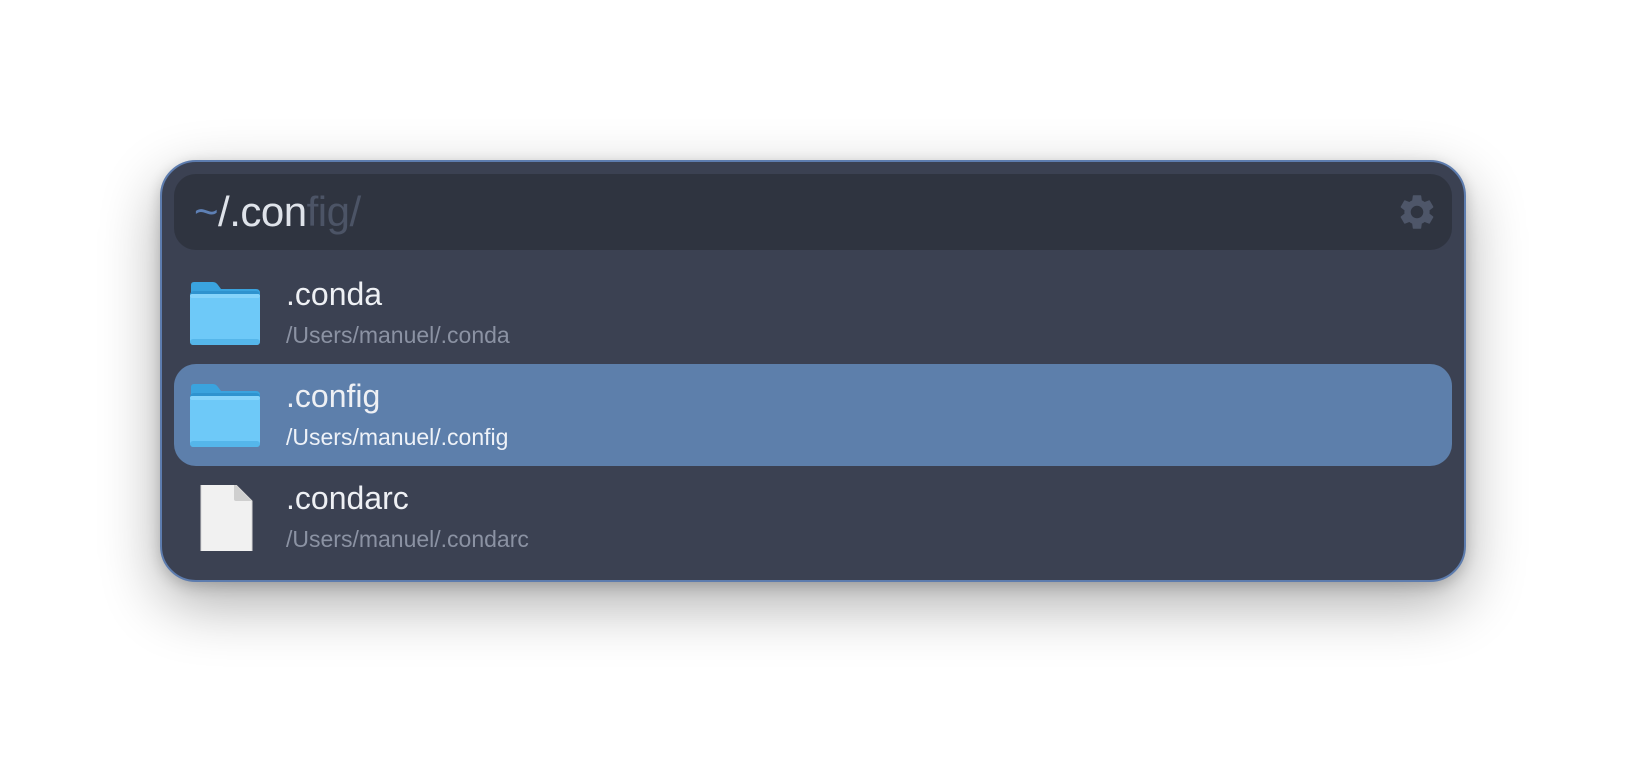 This screenshot has height=760, width=1628. What do you see at coordinates (334, 294) in the screenshot?
I see `result-name: .conda` at bounding box center [334, 294].